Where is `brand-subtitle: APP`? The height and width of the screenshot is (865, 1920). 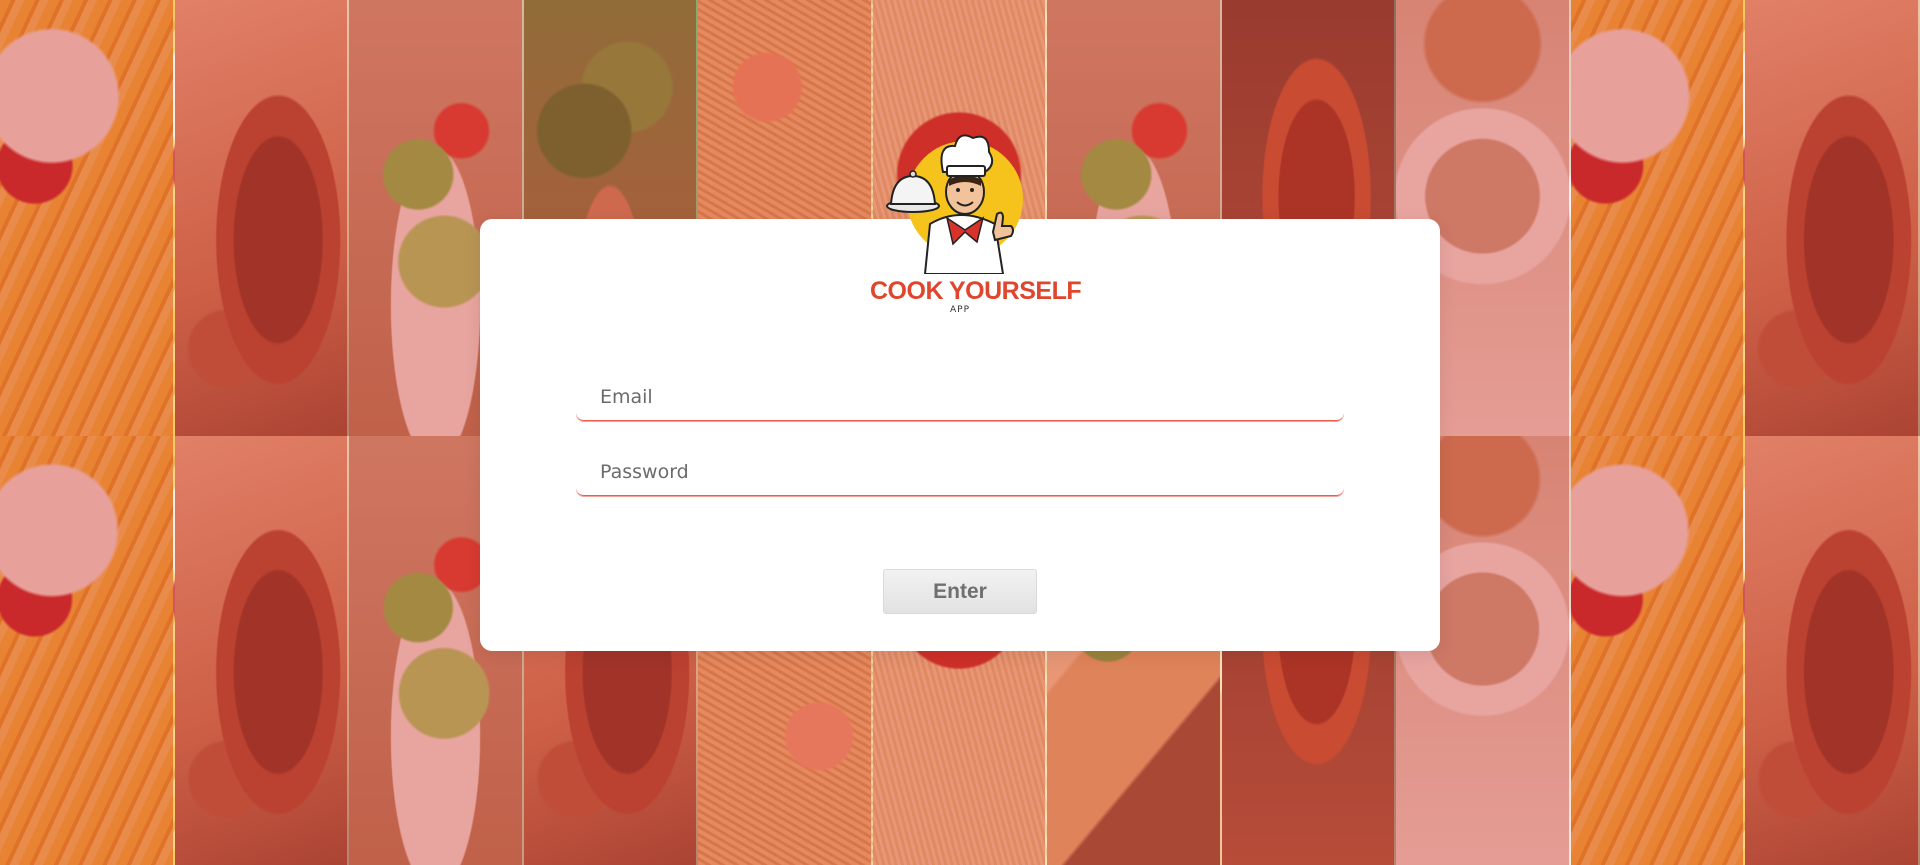
brand-subtitle: APP is located at coordinates (959, 310).